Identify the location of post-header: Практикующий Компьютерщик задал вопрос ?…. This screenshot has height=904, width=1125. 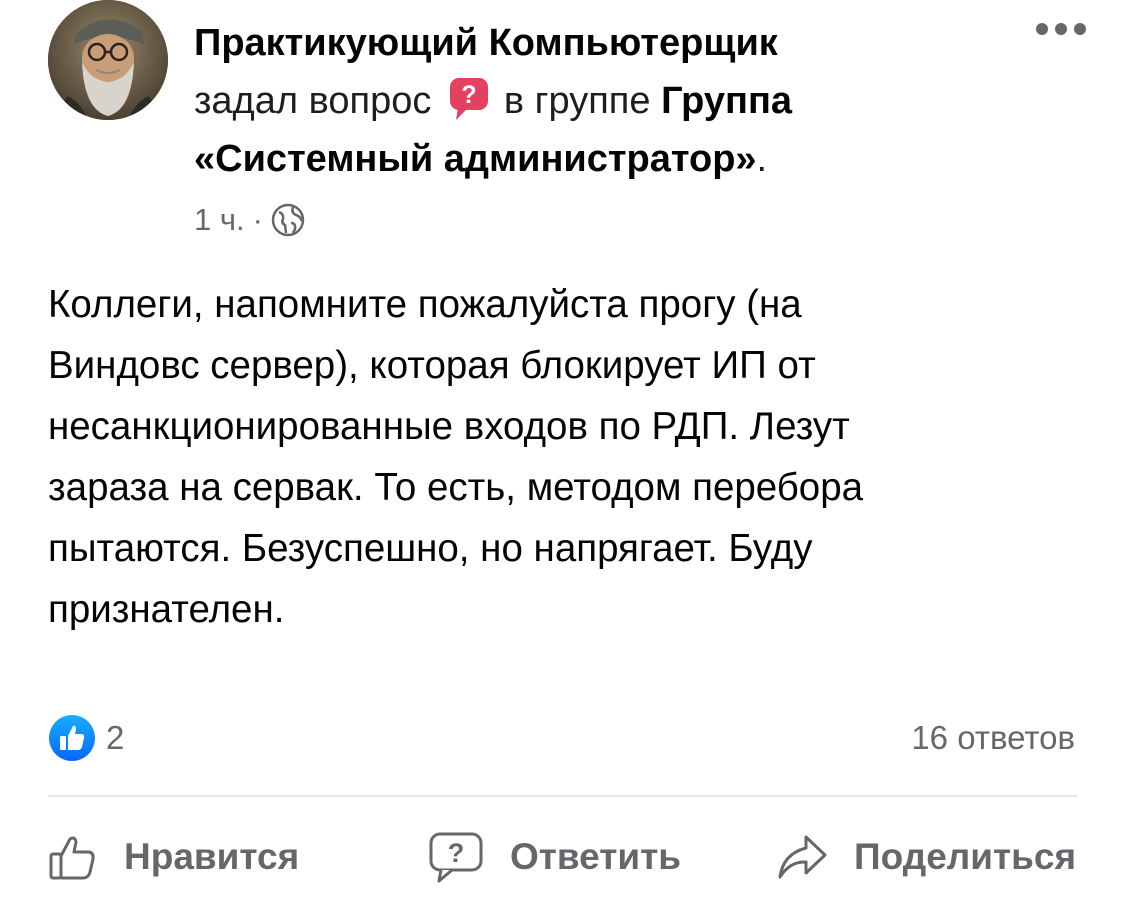
(604, 101).